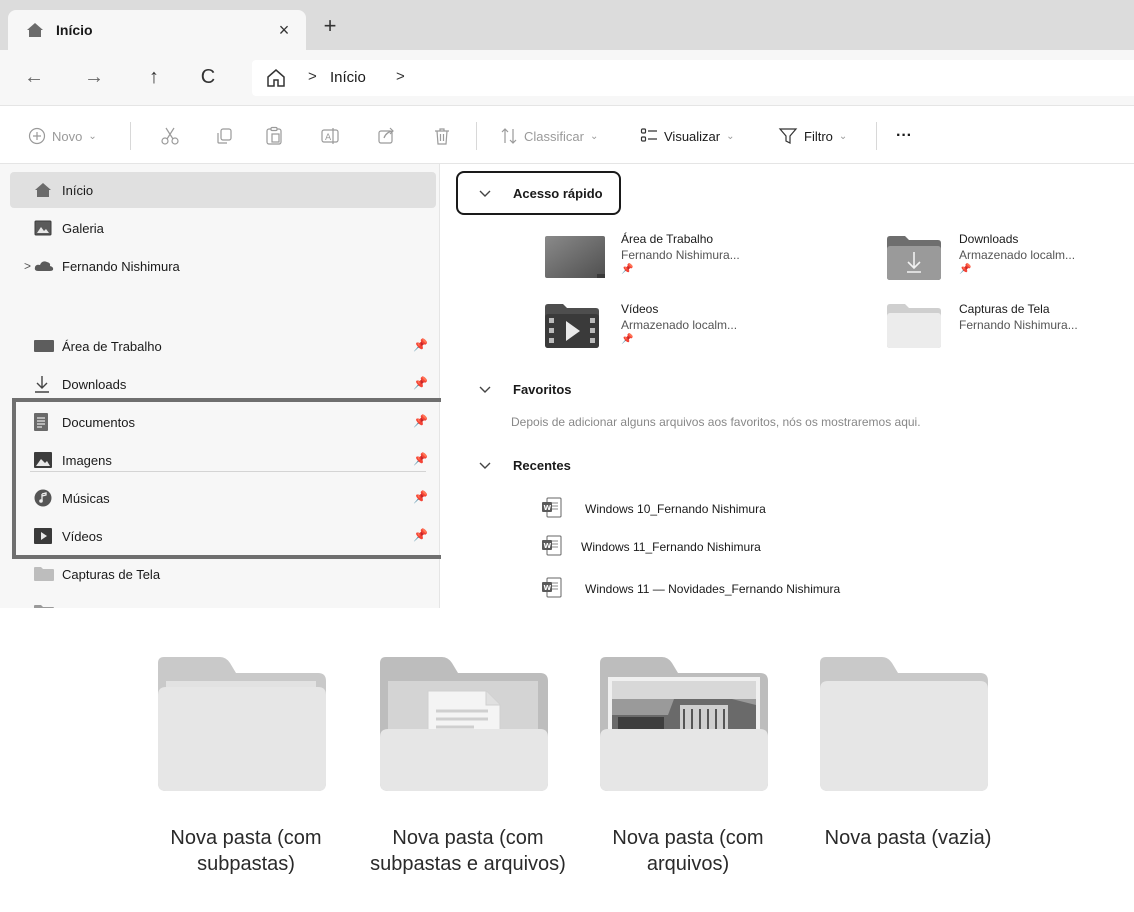 This screenshot has height=912, width=1134. I want to click on new-button: Novo ⌄, so click(62, 136).